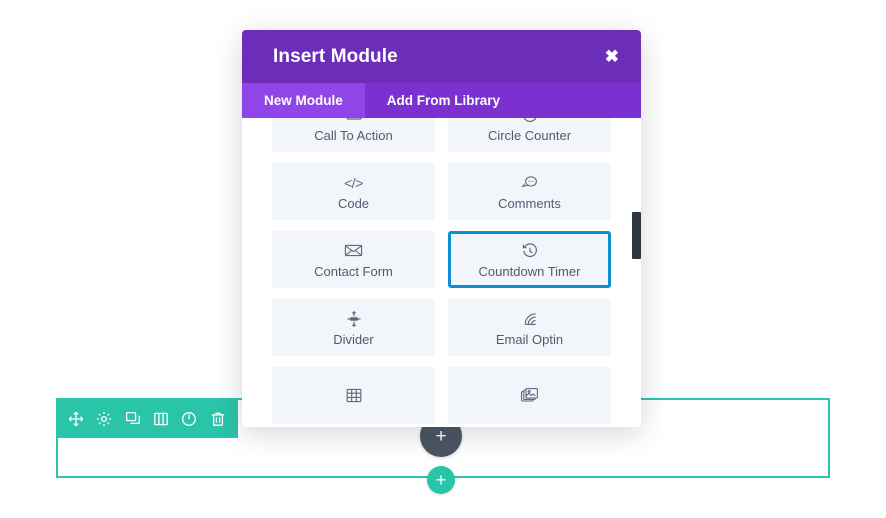 This screenshot has width=886, height=518. I want to click on modal-scrollbar-track, so click(636, 272).